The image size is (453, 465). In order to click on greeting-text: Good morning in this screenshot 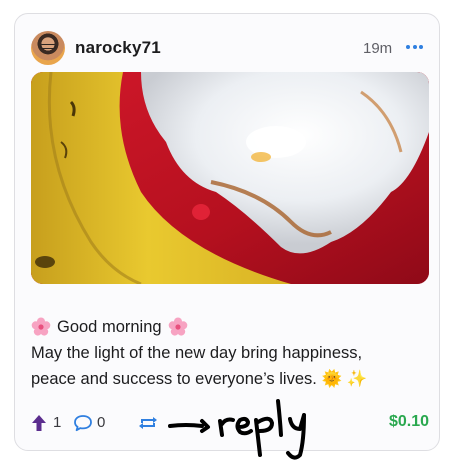, I will do `click(109, 327)`.